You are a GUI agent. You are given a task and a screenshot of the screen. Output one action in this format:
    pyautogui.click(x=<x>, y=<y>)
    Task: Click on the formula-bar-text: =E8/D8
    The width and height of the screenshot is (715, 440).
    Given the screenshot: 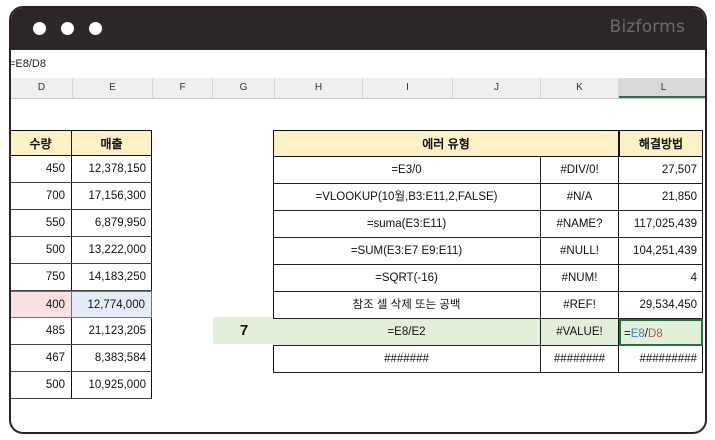 What is the action you would take?
    pyautogui.click(x=28, y=64)
    